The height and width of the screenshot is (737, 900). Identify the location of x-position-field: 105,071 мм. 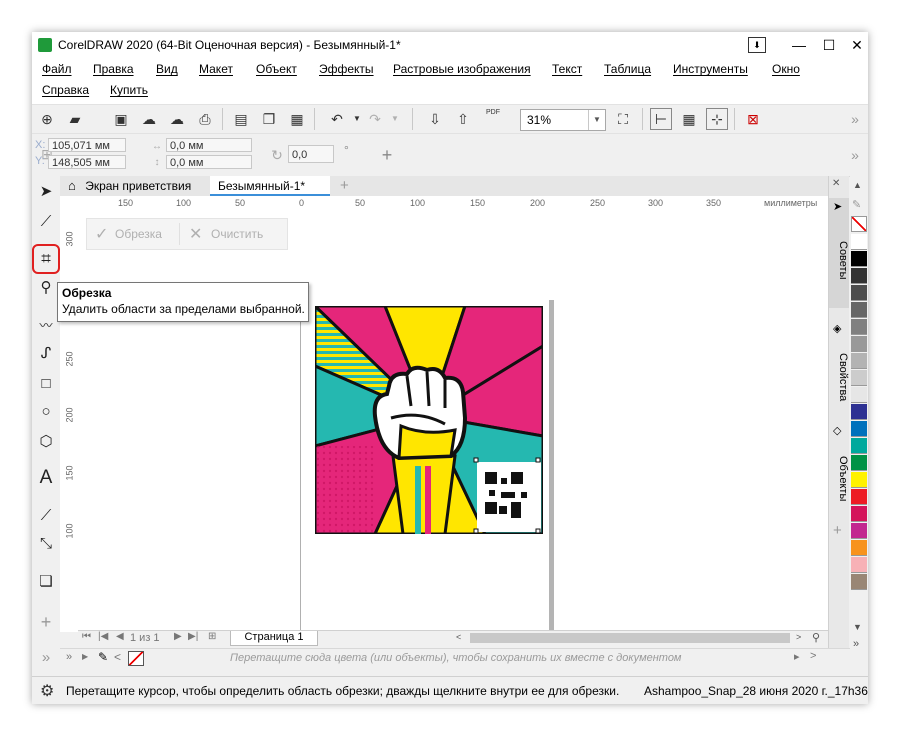
(87, 145).